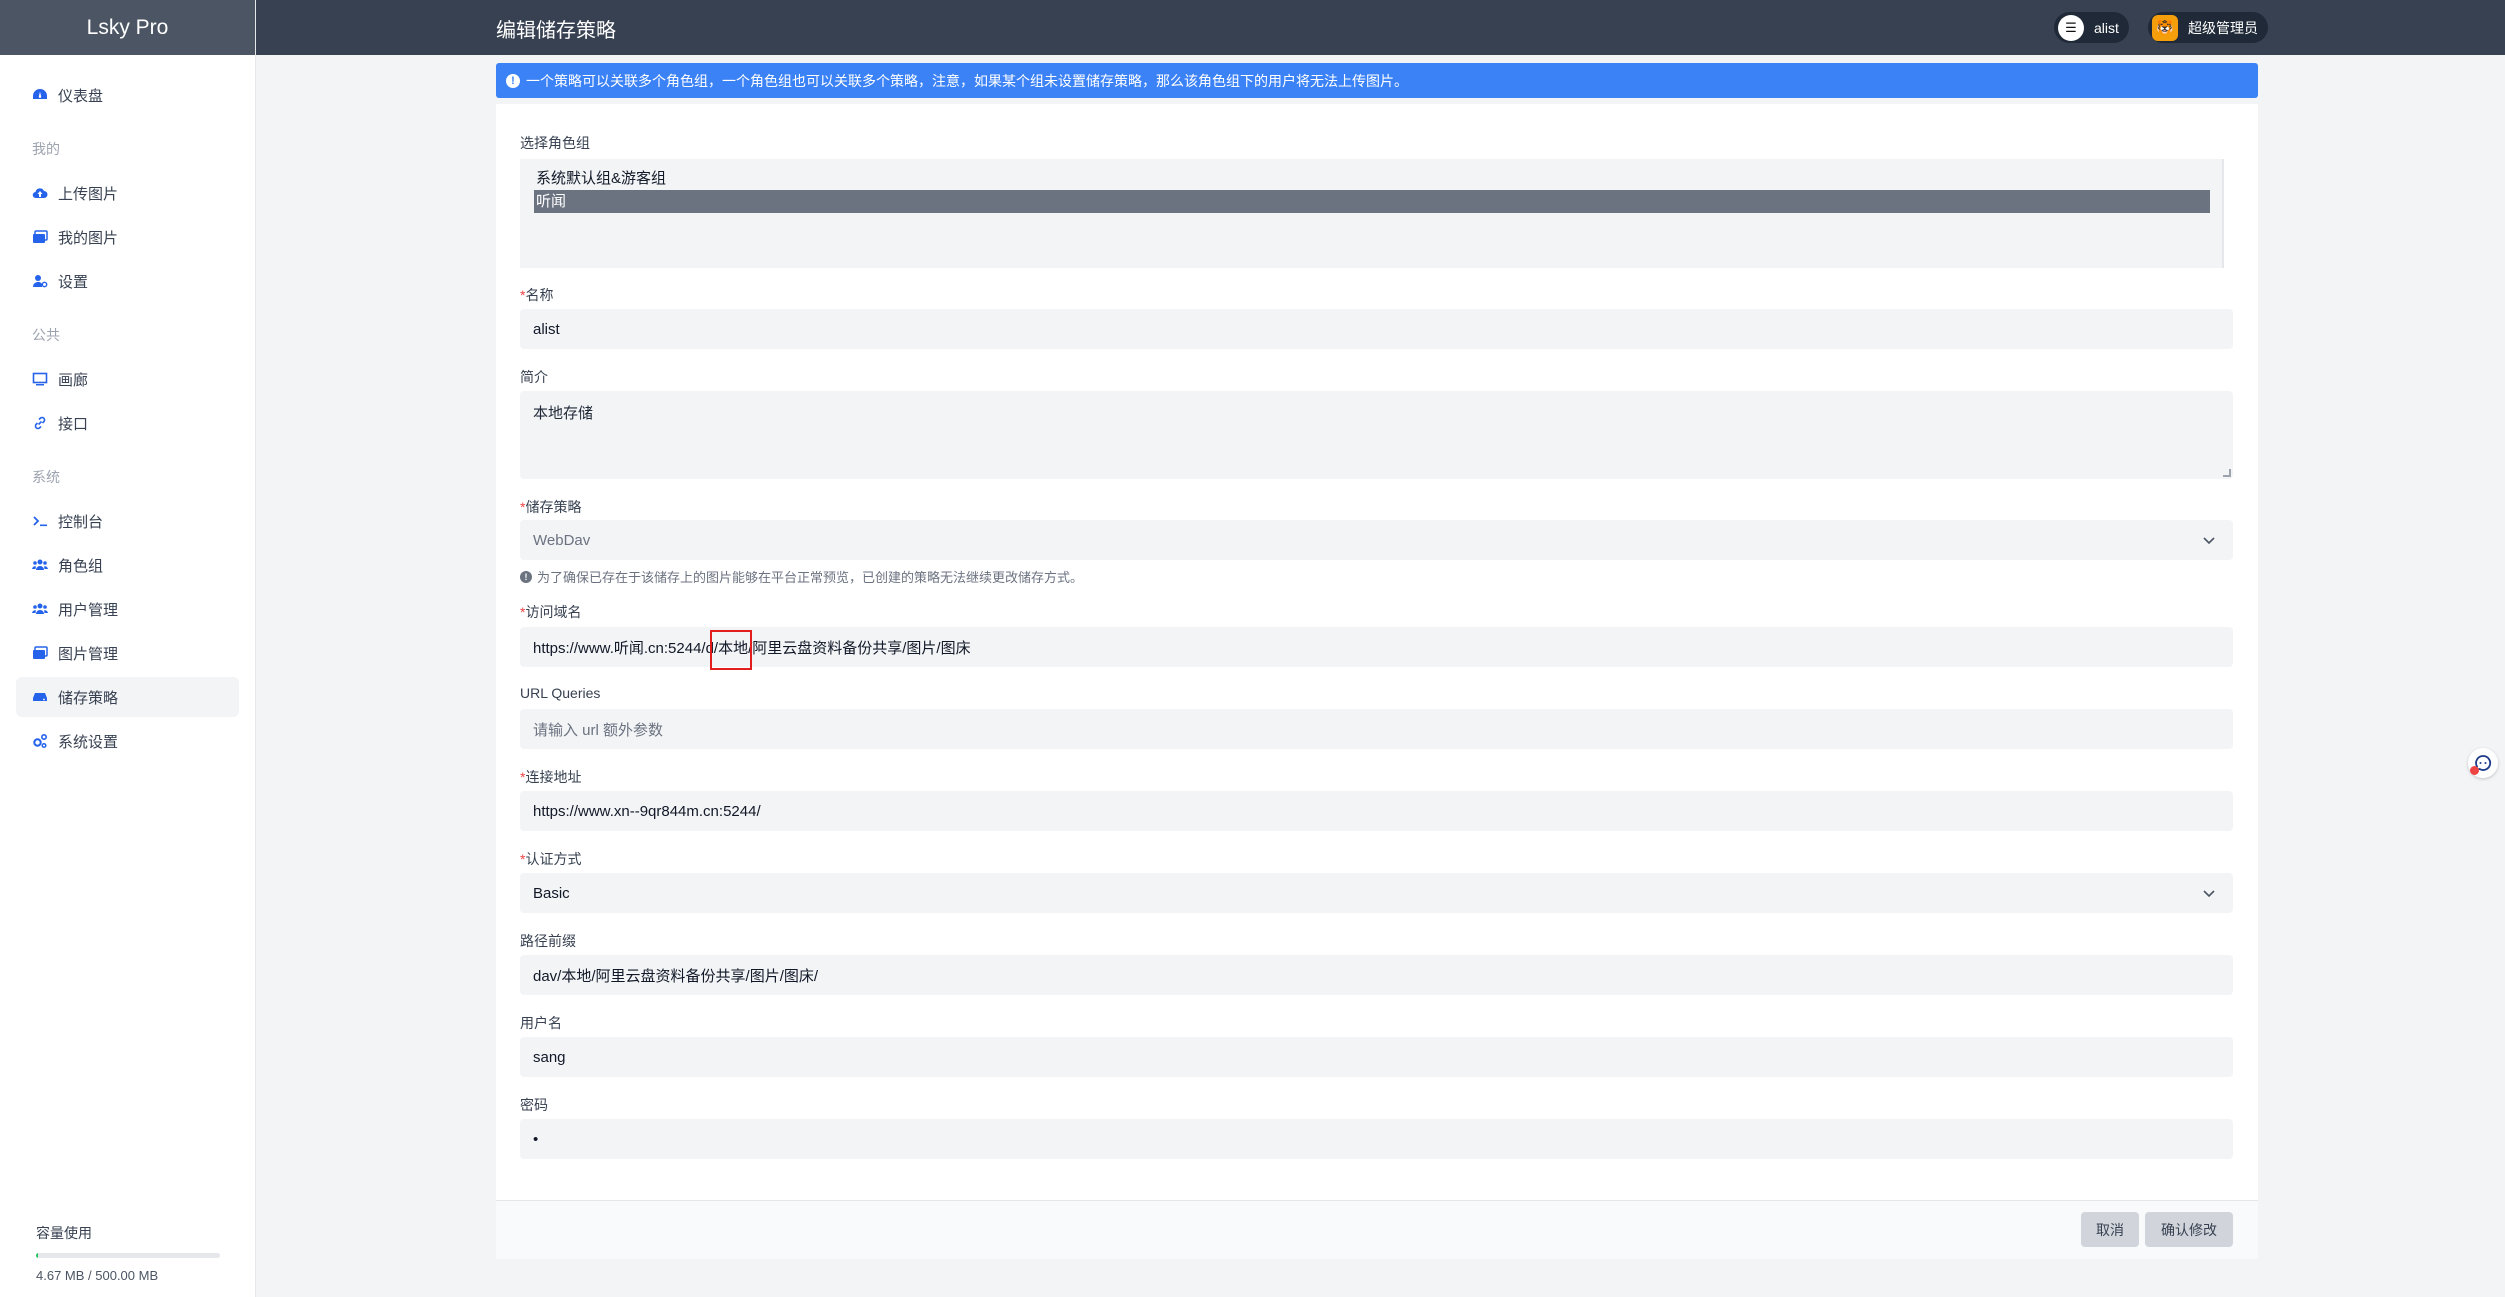  Describe the element at coordinates (1371, 178) in the screenshot. I see `role-option: 系统默认组&游客组` at that location.